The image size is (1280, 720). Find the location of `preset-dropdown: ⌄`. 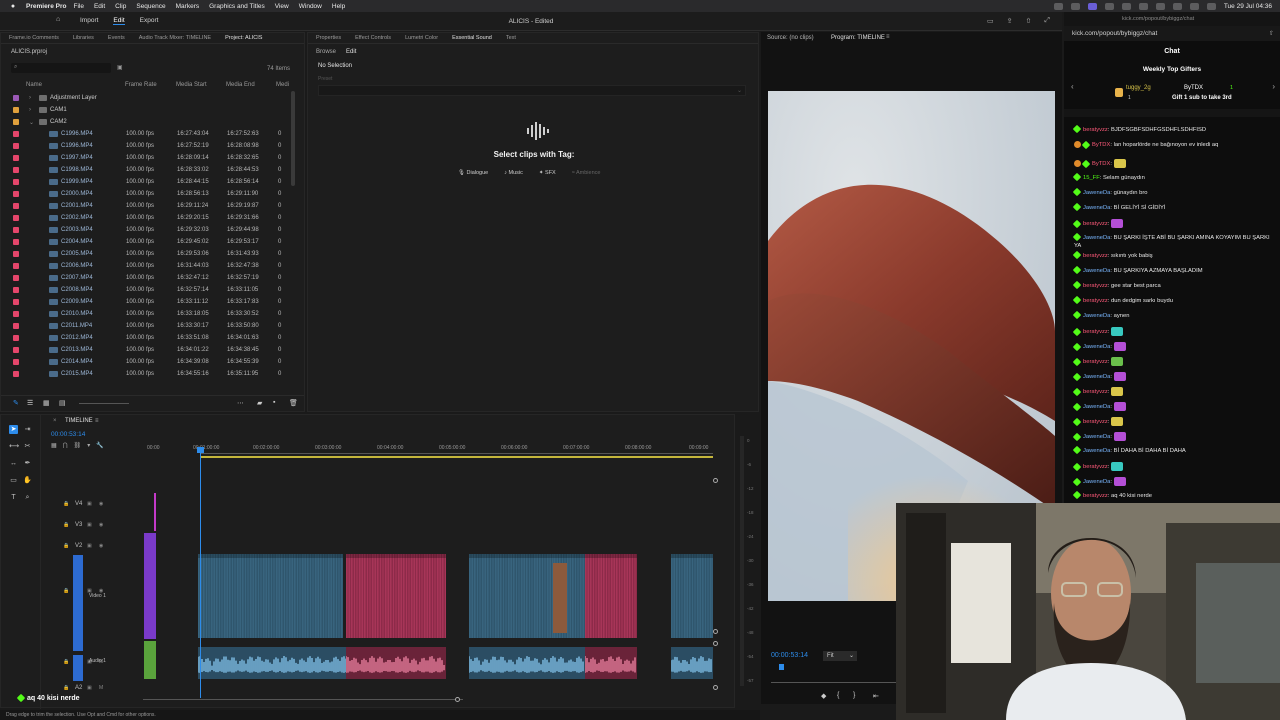

preset-dropdown: ⌄ is located at coordinates (532, 90).